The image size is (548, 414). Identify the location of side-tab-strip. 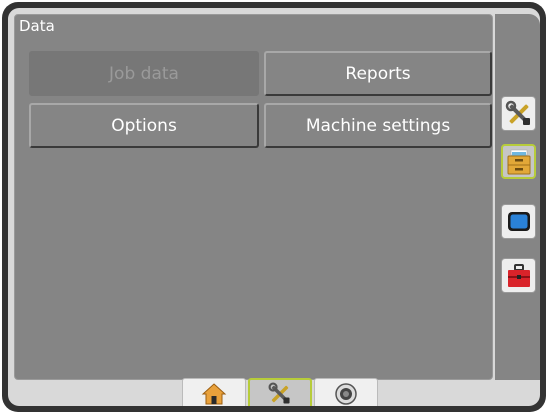
(517, 197).